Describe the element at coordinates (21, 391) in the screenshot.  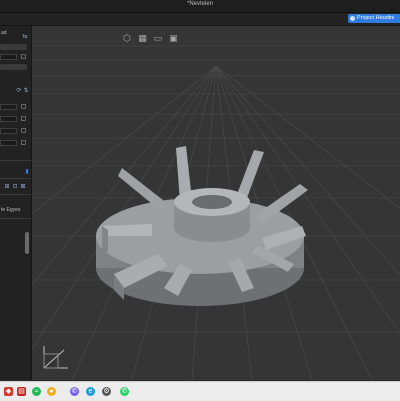
I see `pdf-icon: ▤` at that location.